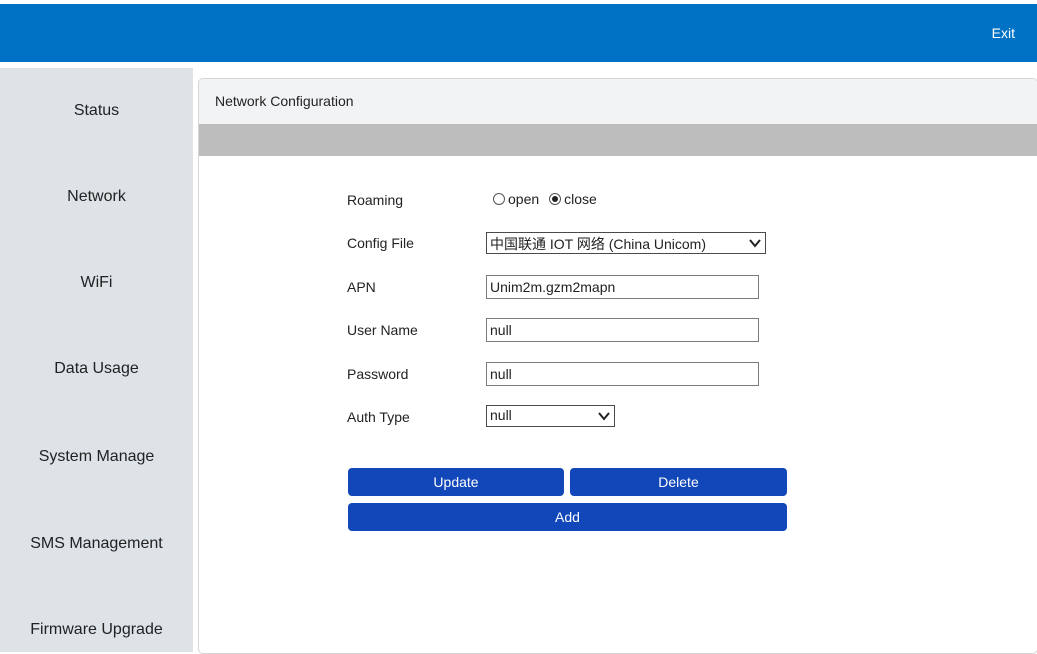  I want to click on sidebar-item-system-manage: System Manage, so click(96, 457).